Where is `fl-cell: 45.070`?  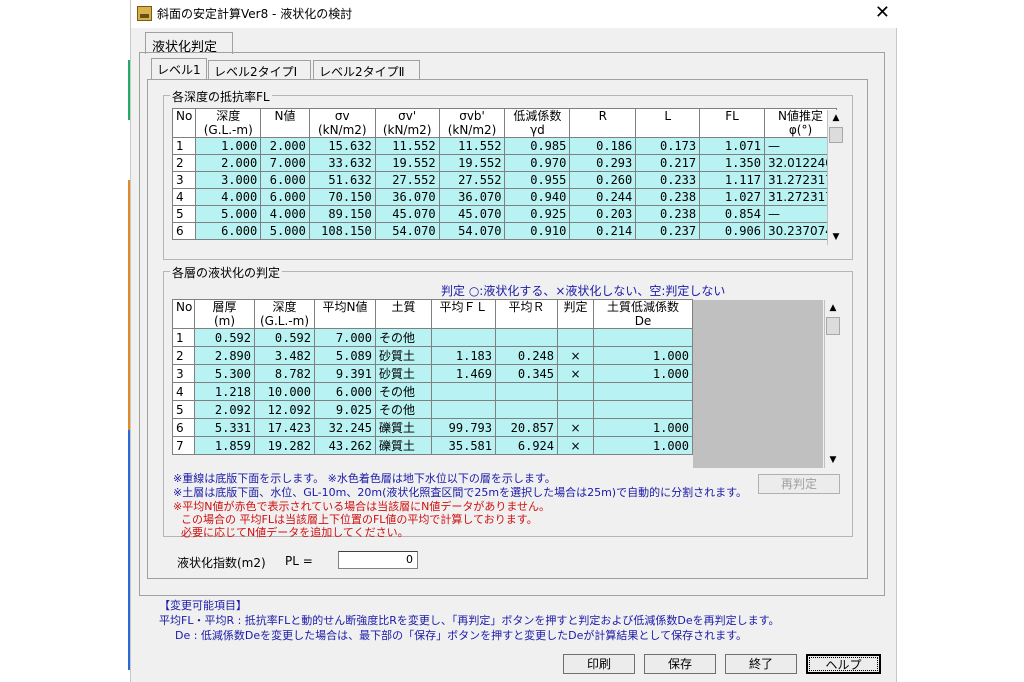
fl-cell: 45.070 is located at coordinates (472, 214).